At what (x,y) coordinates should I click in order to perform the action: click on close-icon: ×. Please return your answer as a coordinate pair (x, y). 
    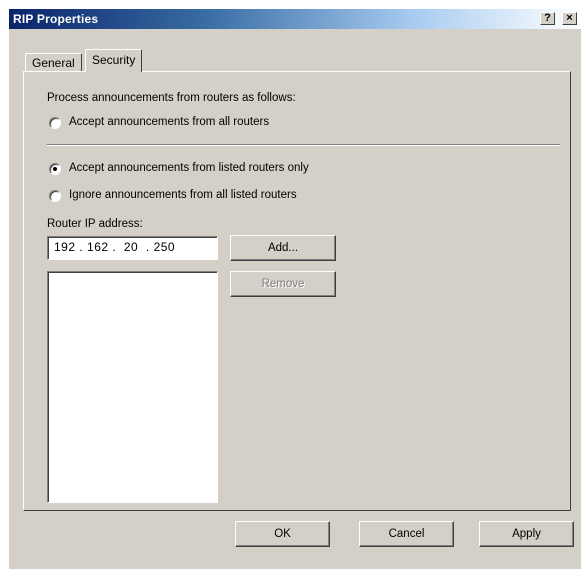
    Looking at the image, I should click on (569, 18).